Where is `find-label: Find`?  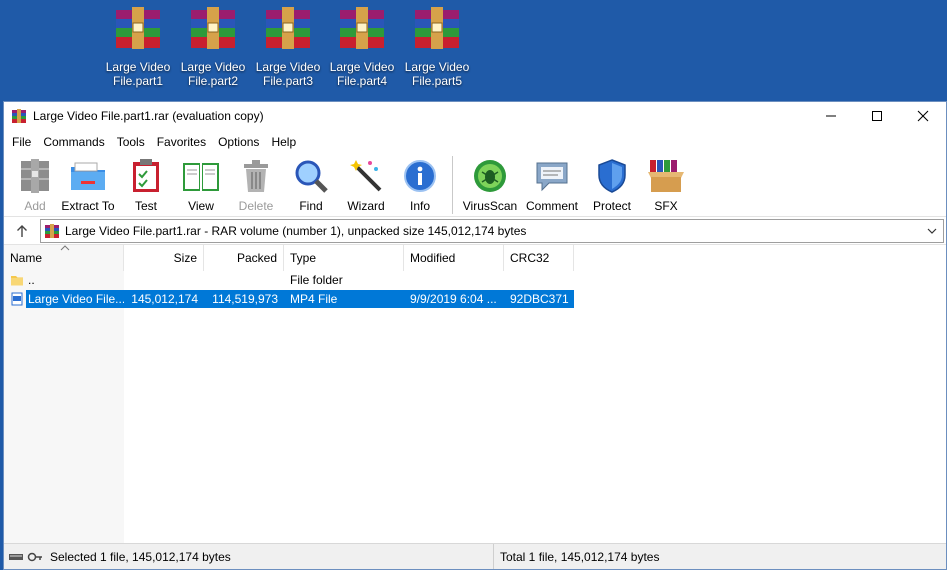
find-label: Find is located at coordinates (311, 206).